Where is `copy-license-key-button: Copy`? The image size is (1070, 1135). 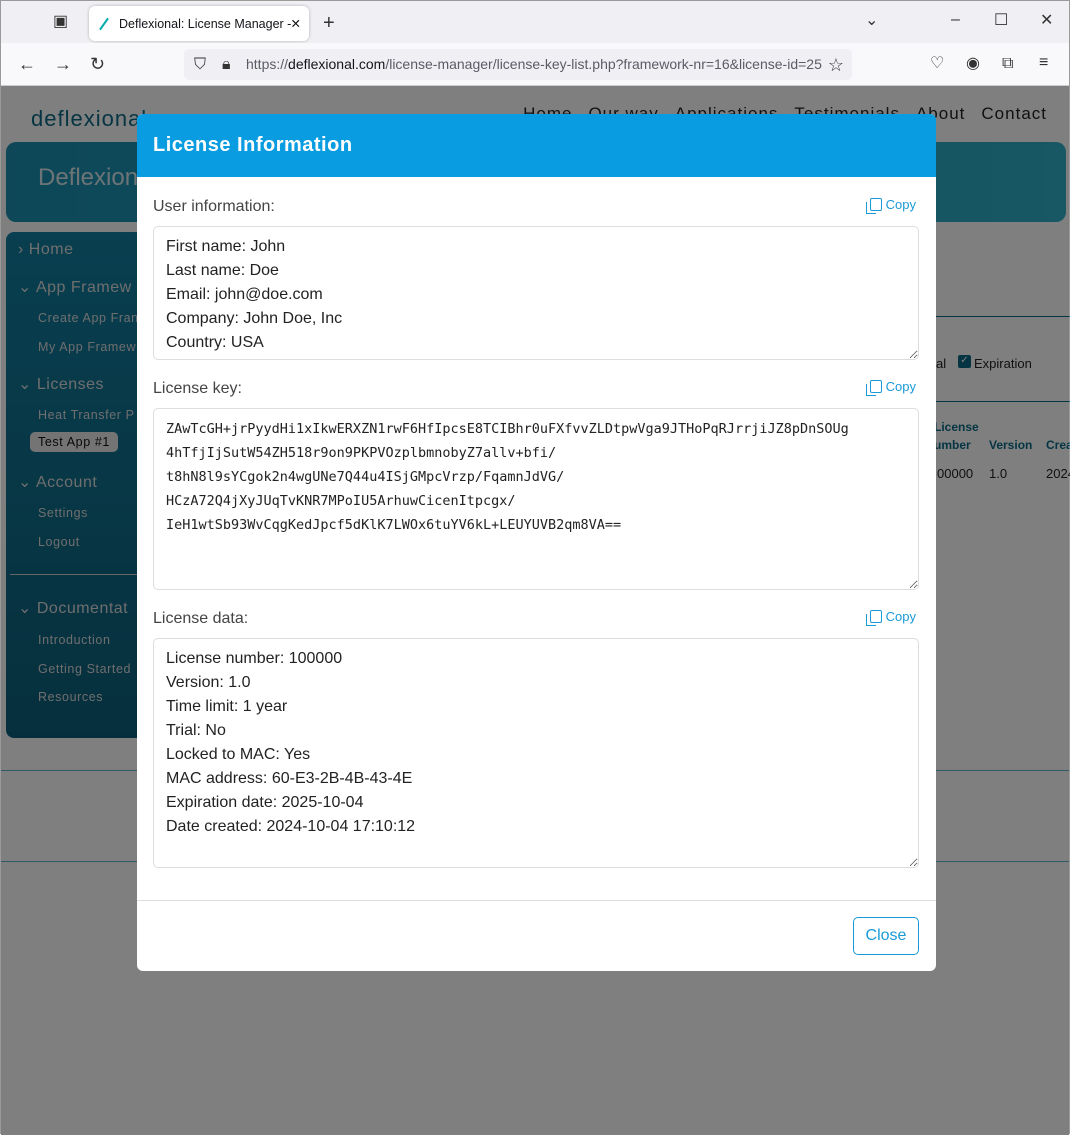
copy-license-key-button: Copy is located at coordinates (890, 387).